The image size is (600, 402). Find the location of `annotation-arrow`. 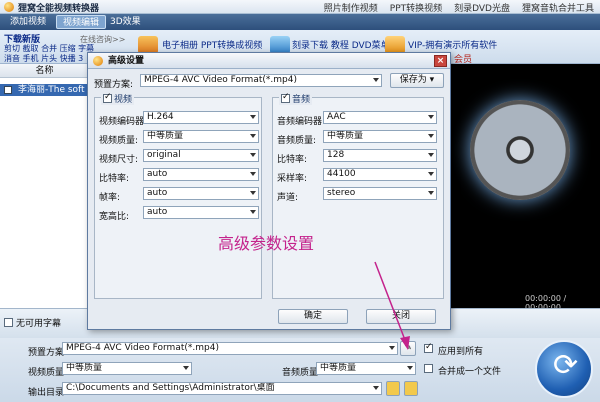

annotation-arrow is located at coordinates (392, 305).